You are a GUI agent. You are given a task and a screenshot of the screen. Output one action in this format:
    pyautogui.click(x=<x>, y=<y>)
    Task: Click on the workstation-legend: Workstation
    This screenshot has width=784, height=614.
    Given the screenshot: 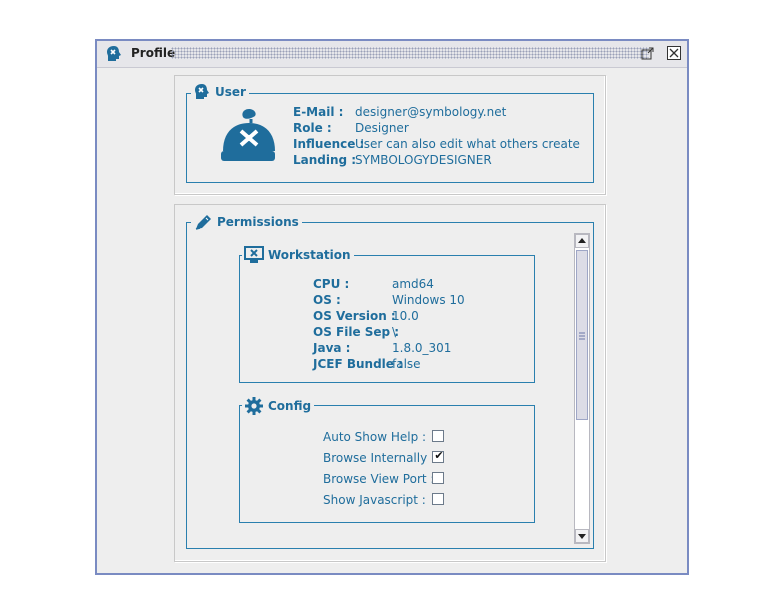 What is the action you would take?
    pyautogui.click(x=298, y=255)
    